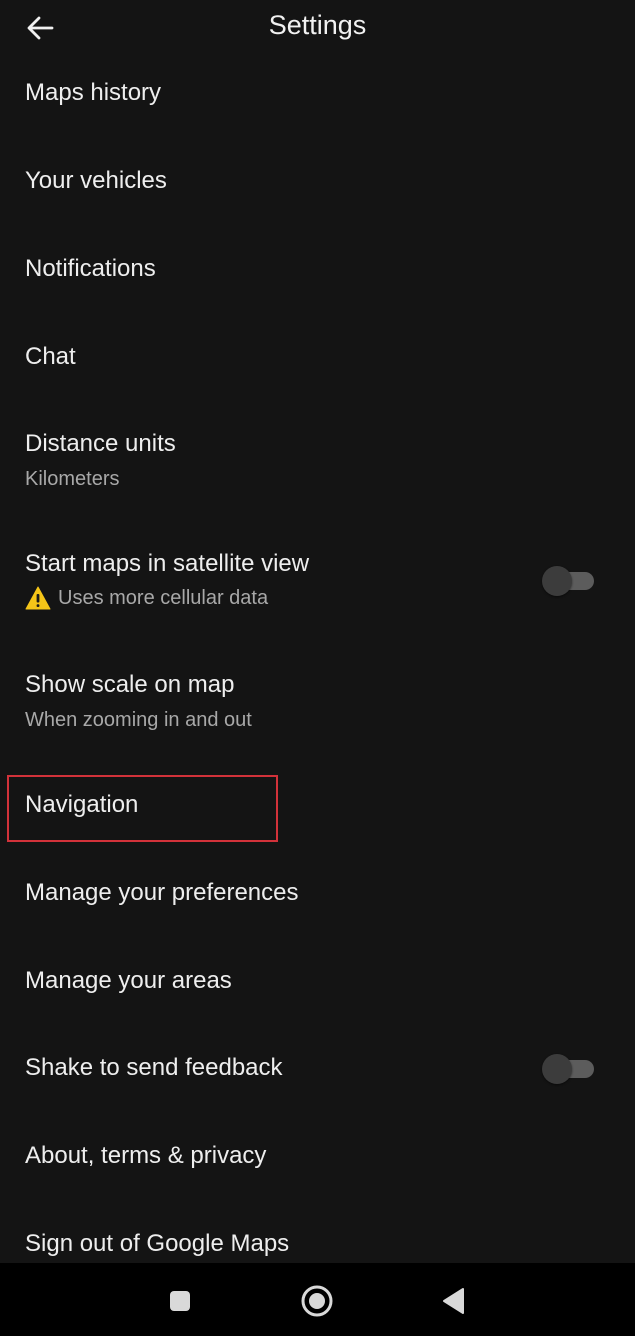 This screenshot has width=635, height=1336. I want to click on settings-item-label: Notifications, so click(90, 268).